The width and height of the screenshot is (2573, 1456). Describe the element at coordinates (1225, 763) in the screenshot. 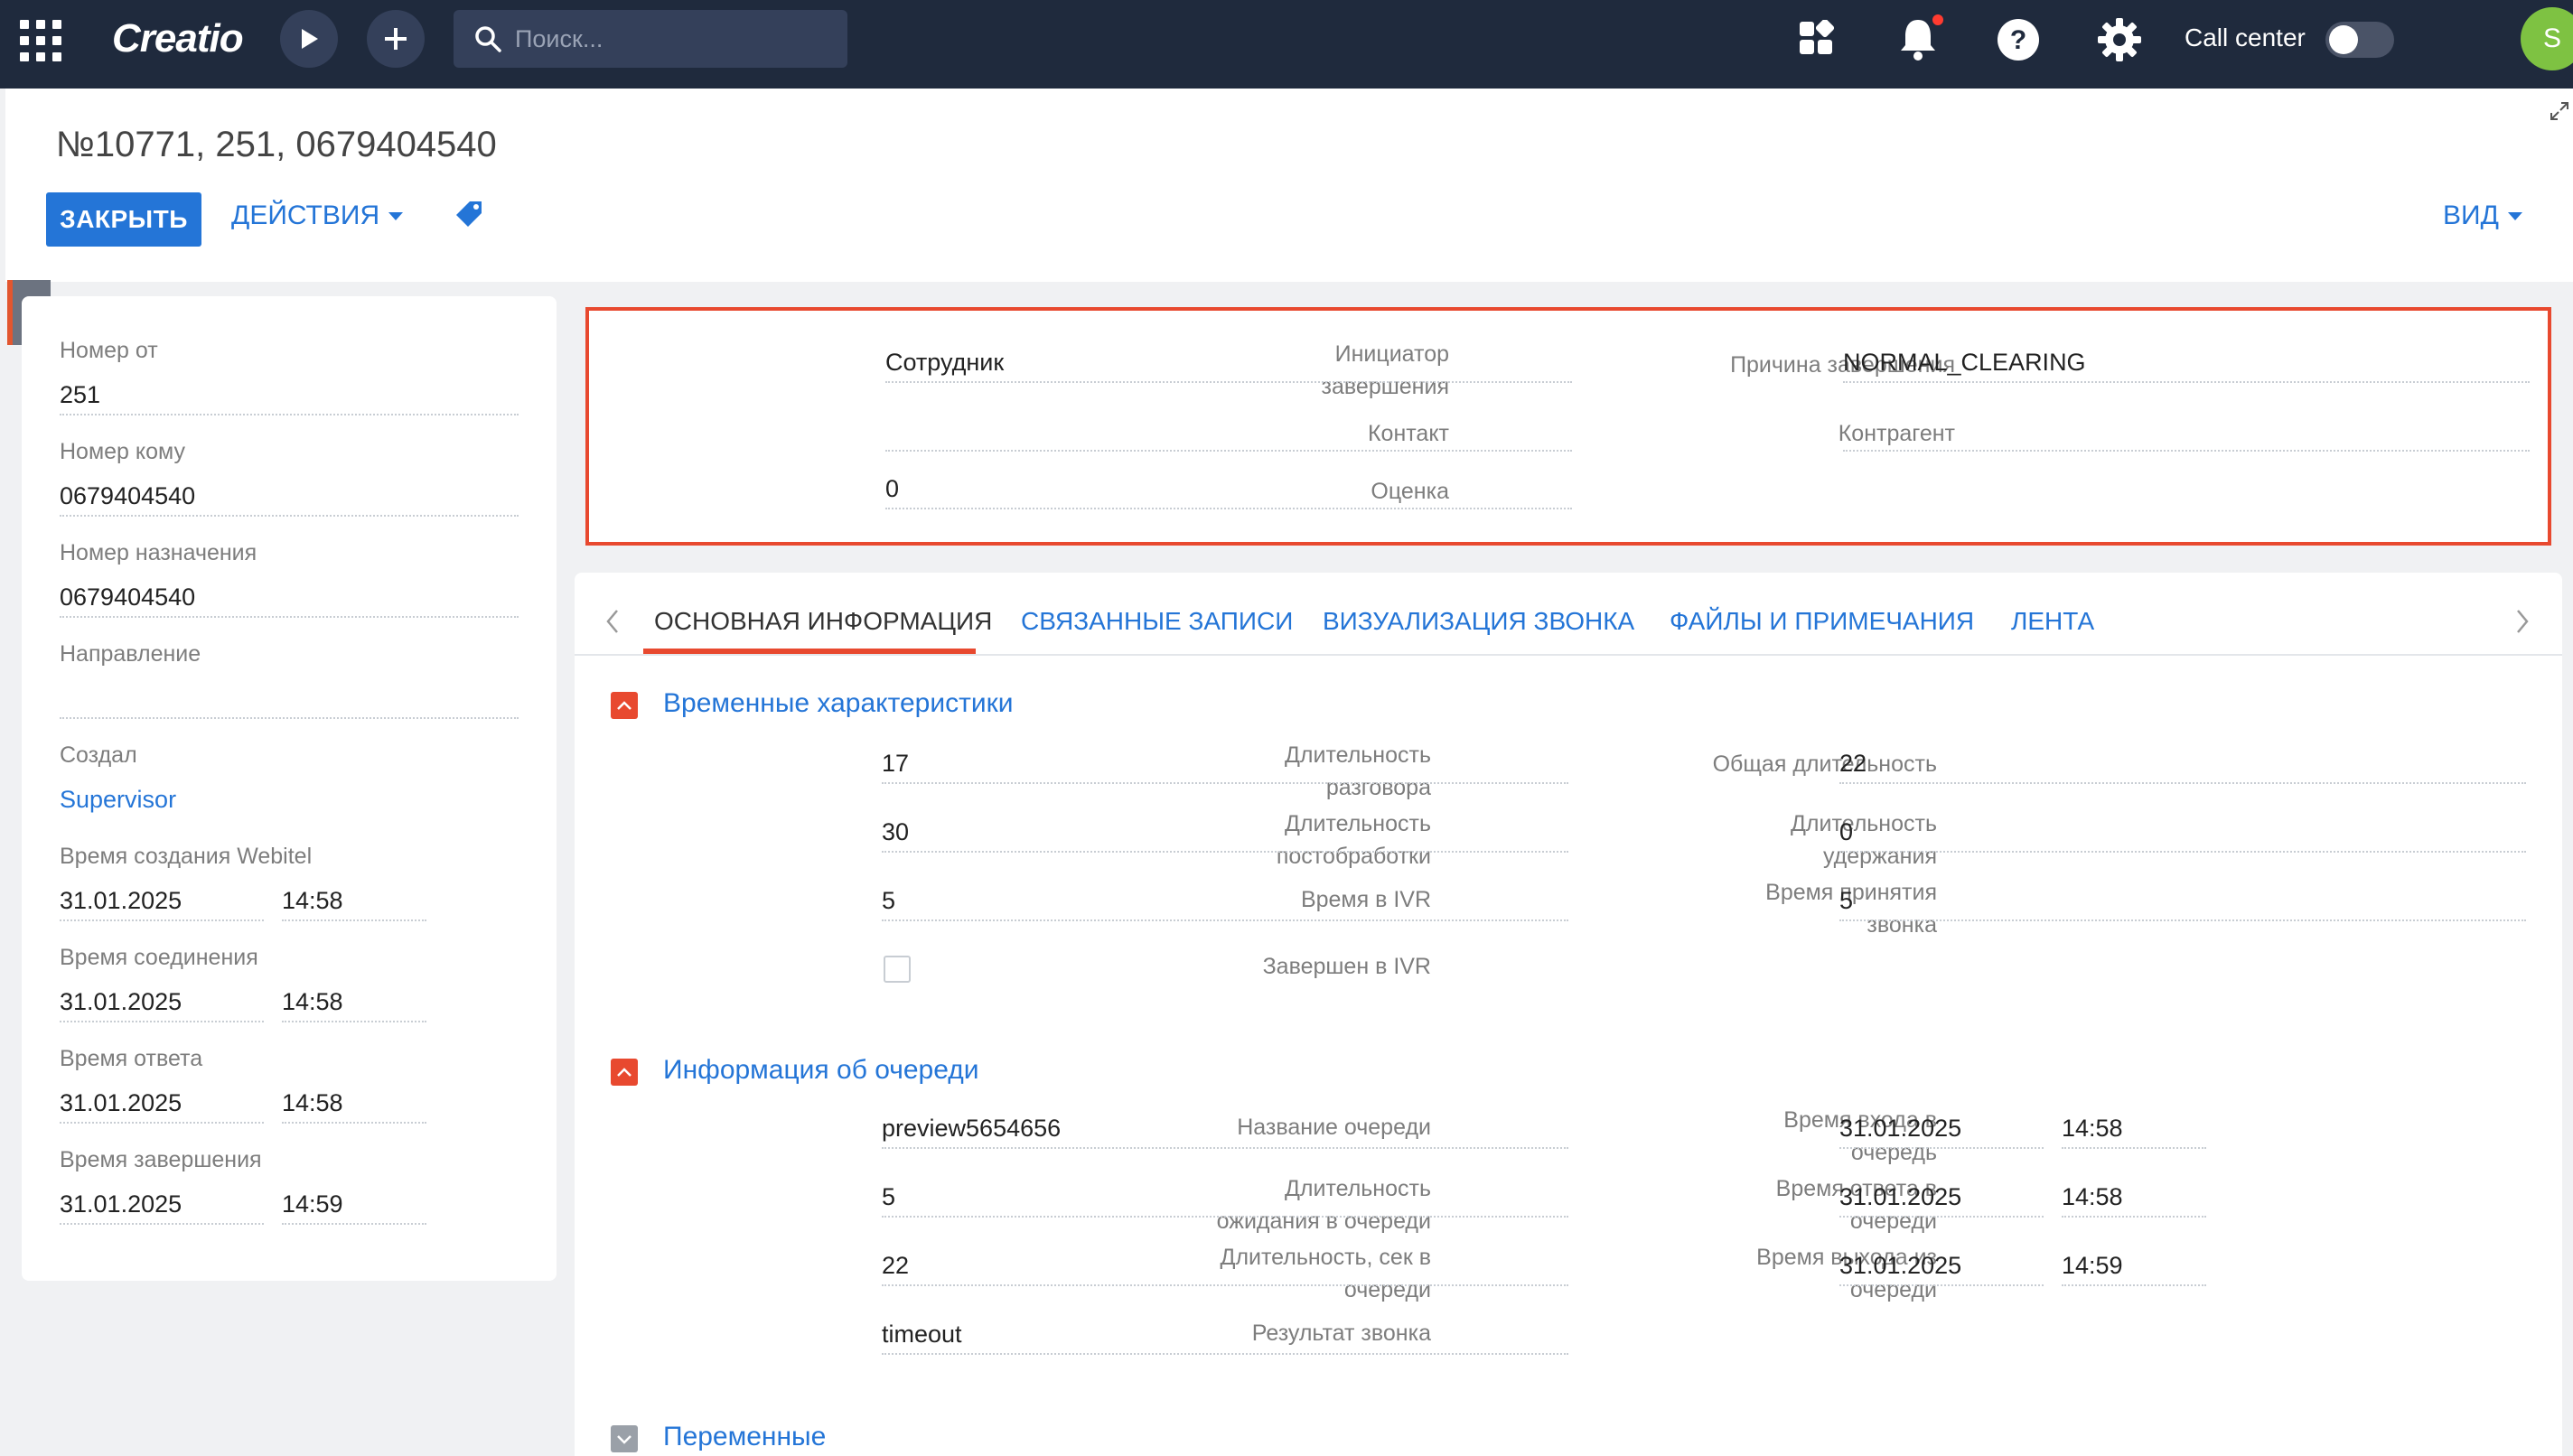

I see `talk-duration-value: 17` at that location.